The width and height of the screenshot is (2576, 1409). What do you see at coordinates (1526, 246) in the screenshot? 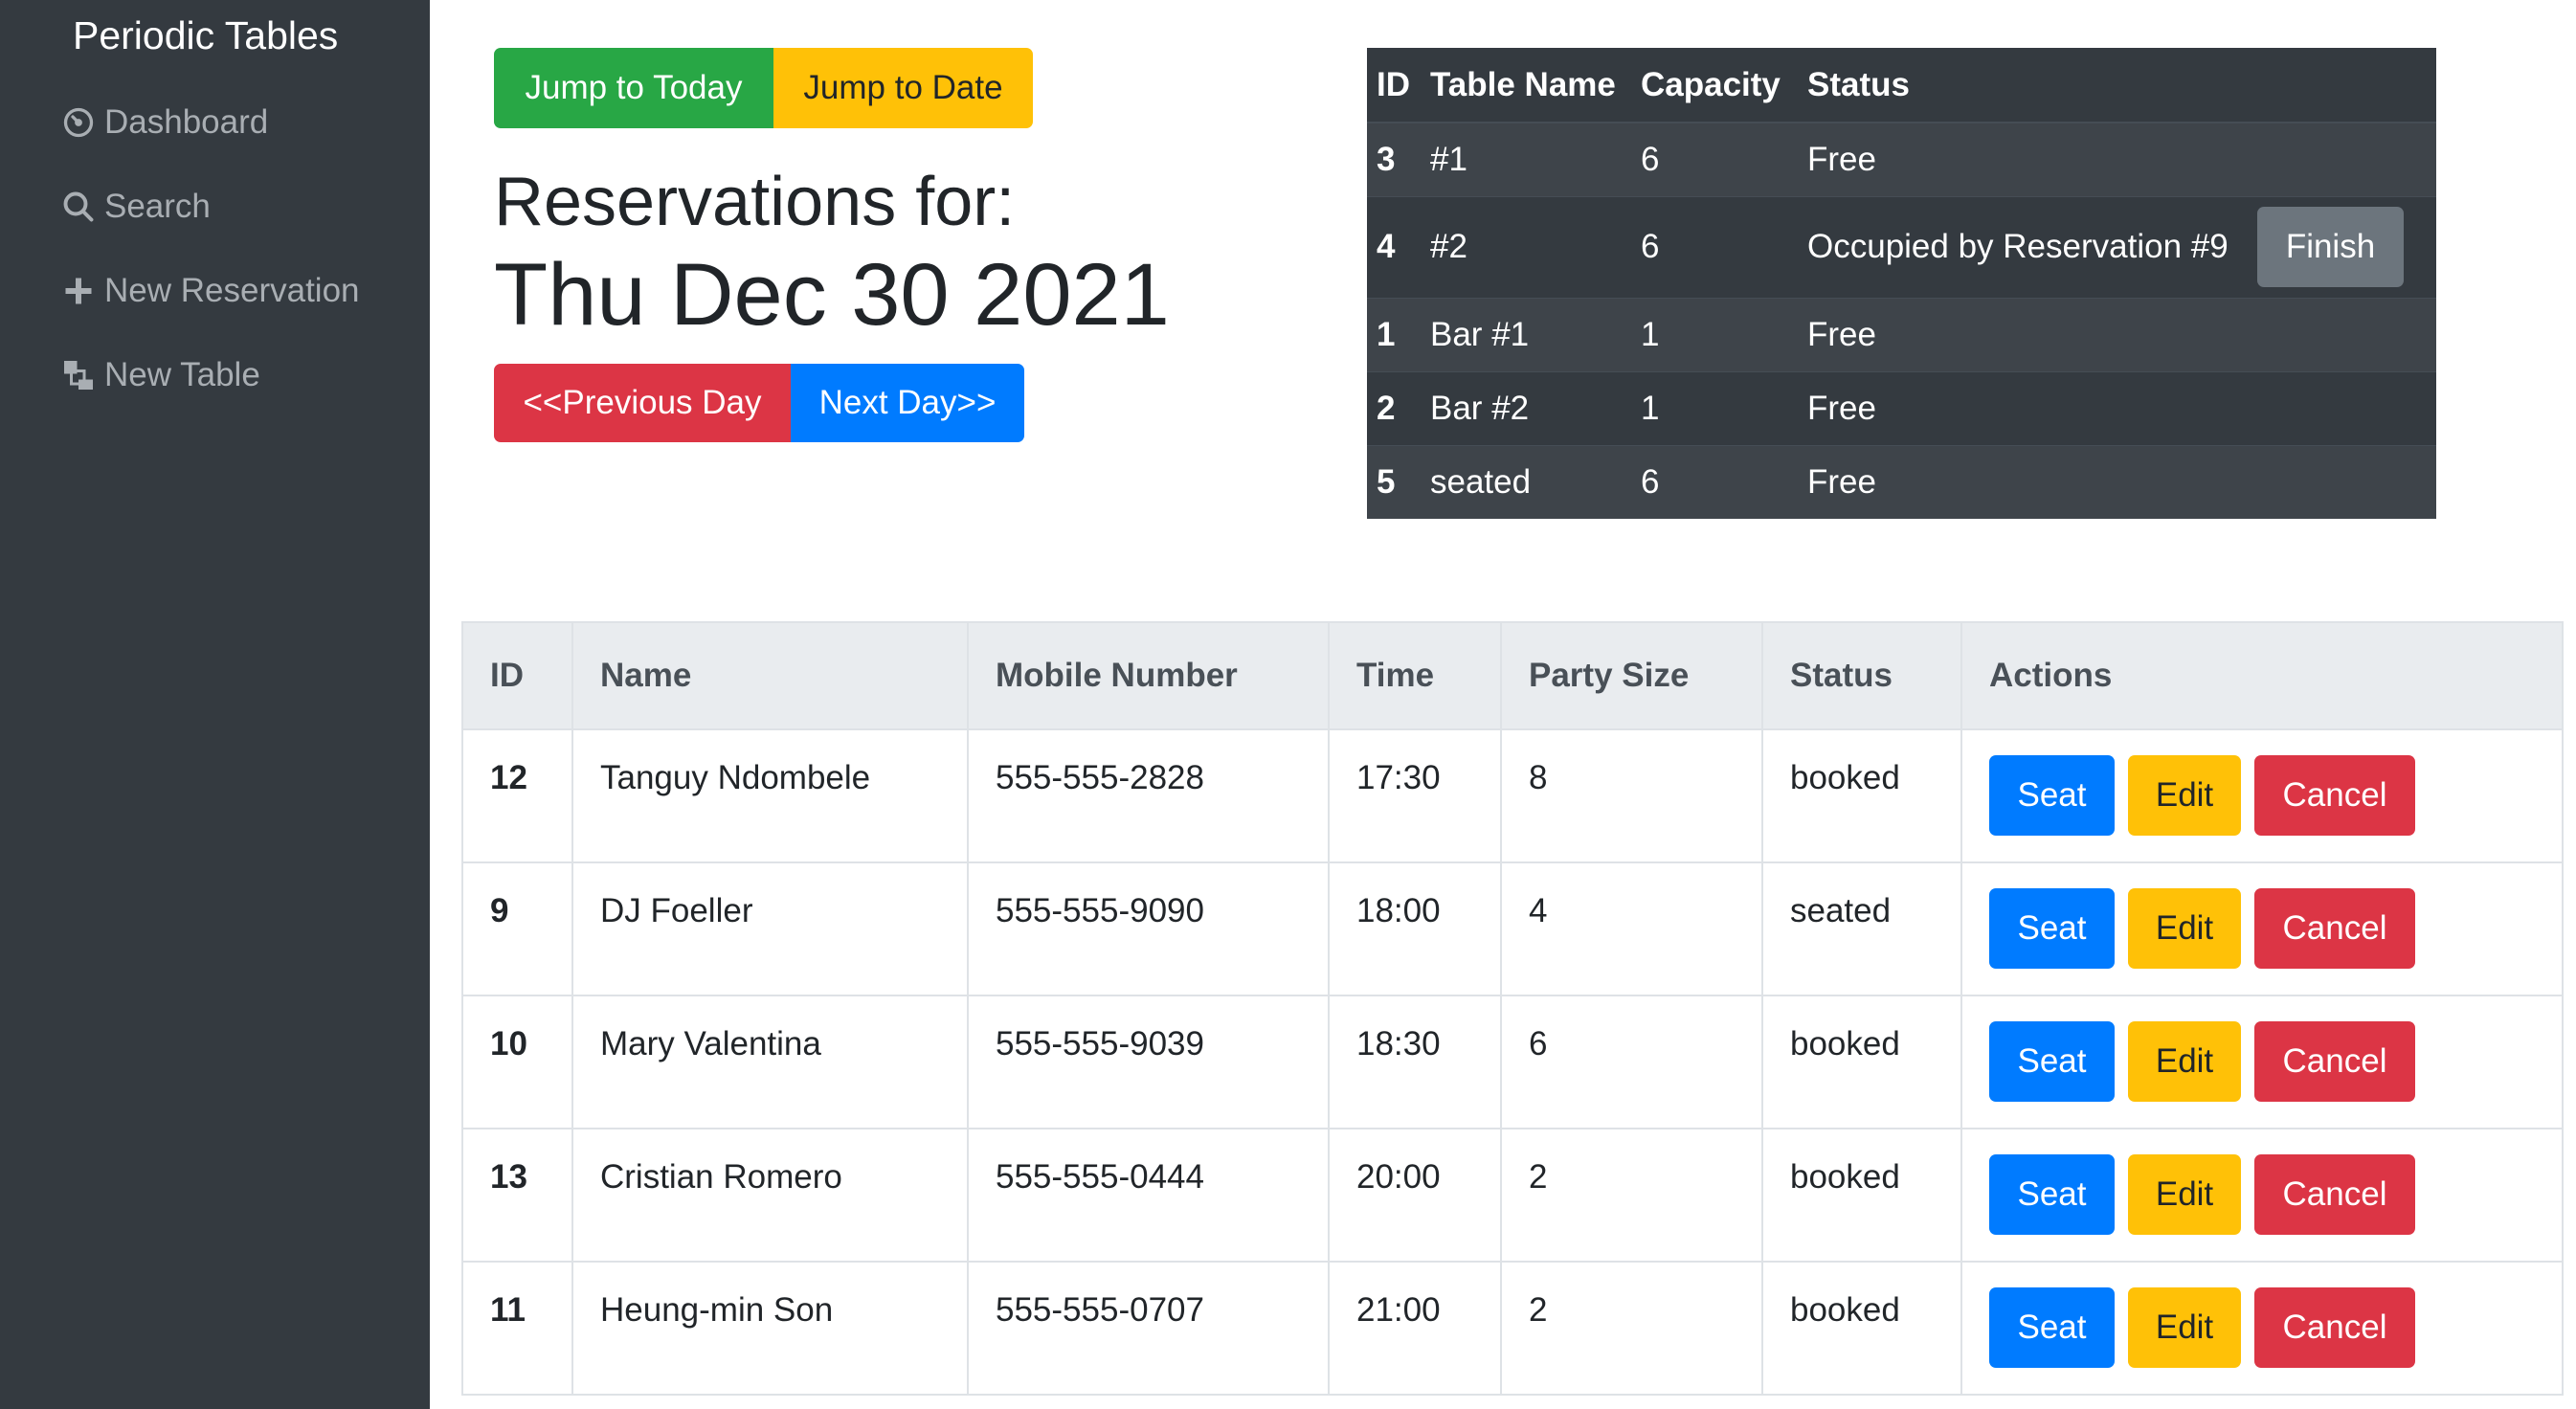
I see `table-name: #2` at bounding box center [1526, 246].